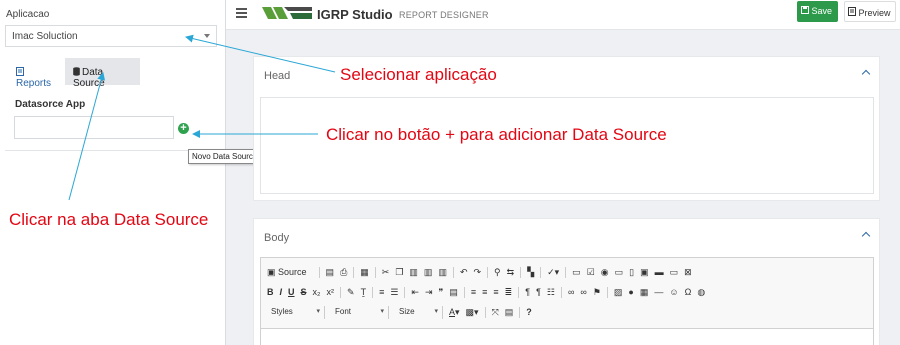  I want to click on image-icon: ▨, so click(618, 292).